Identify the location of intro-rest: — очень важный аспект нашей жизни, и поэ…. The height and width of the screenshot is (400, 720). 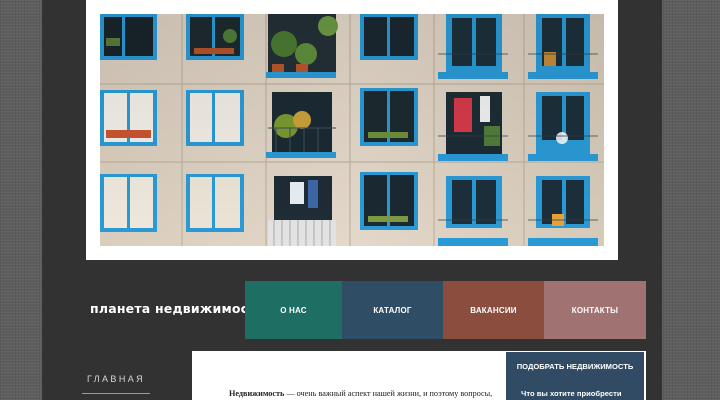
(388, 393).